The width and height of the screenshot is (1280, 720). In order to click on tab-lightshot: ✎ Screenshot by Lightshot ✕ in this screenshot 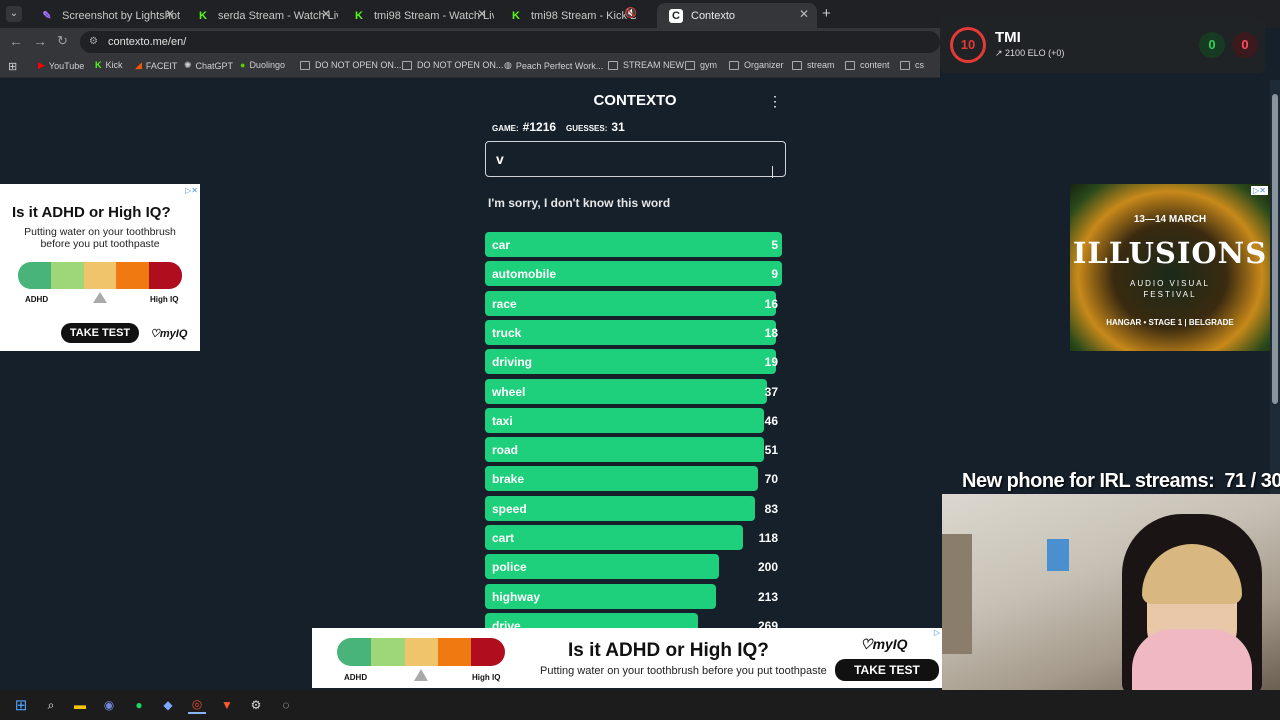, I will do `click(105, 15)`.